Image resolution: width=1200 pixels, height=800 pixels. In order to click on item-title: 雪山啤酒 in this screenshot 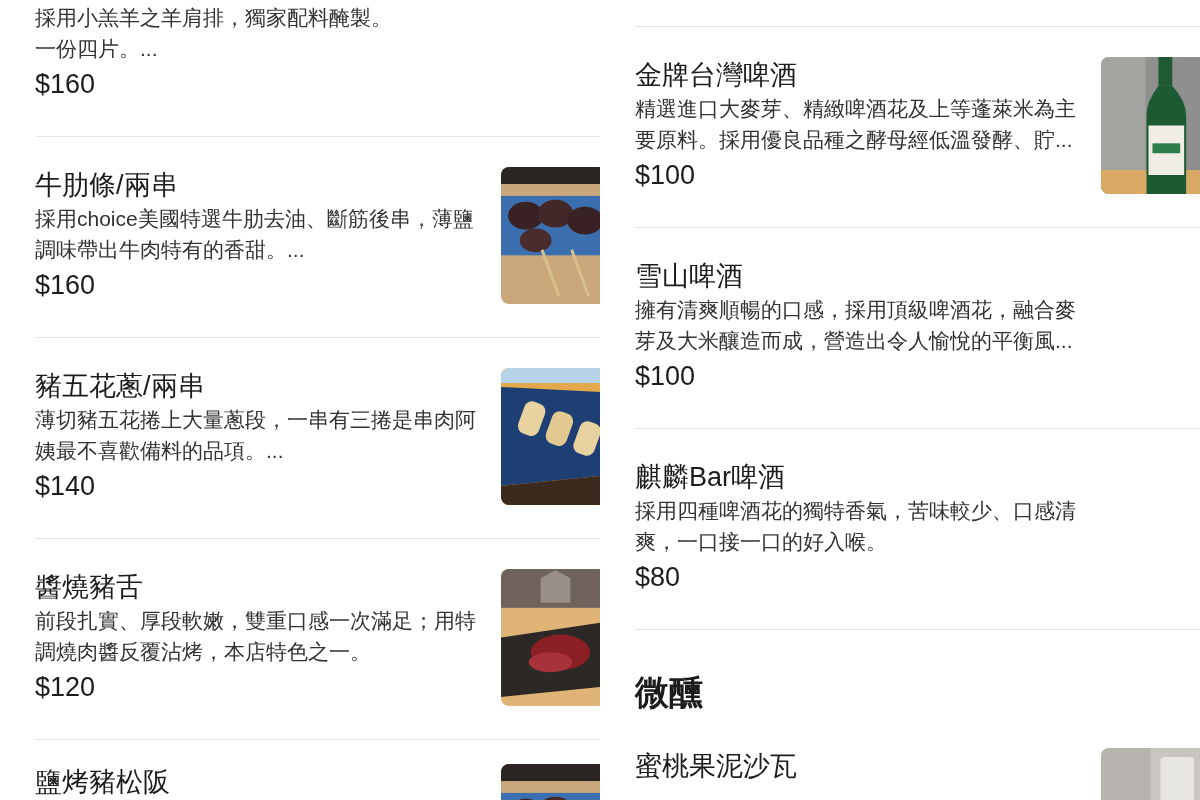, I will do `click(917, 276)`.